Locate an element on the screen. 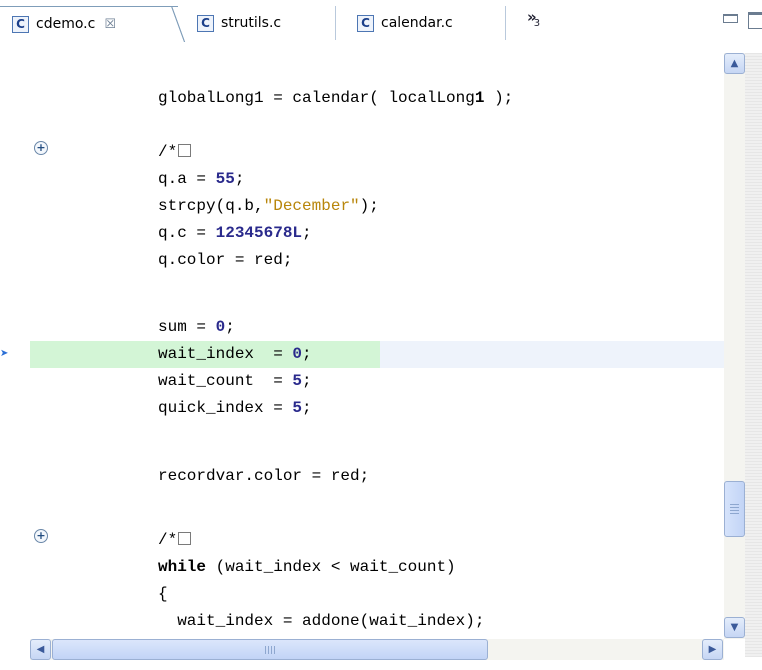 The width and height of the screenshot is (762, 670). current-line-highlight is located at coordinates (552, 354).